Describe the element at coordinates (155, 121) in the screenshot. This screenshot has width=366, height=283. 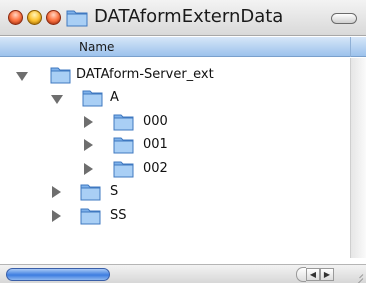
I see `item-label: 000` at that location.